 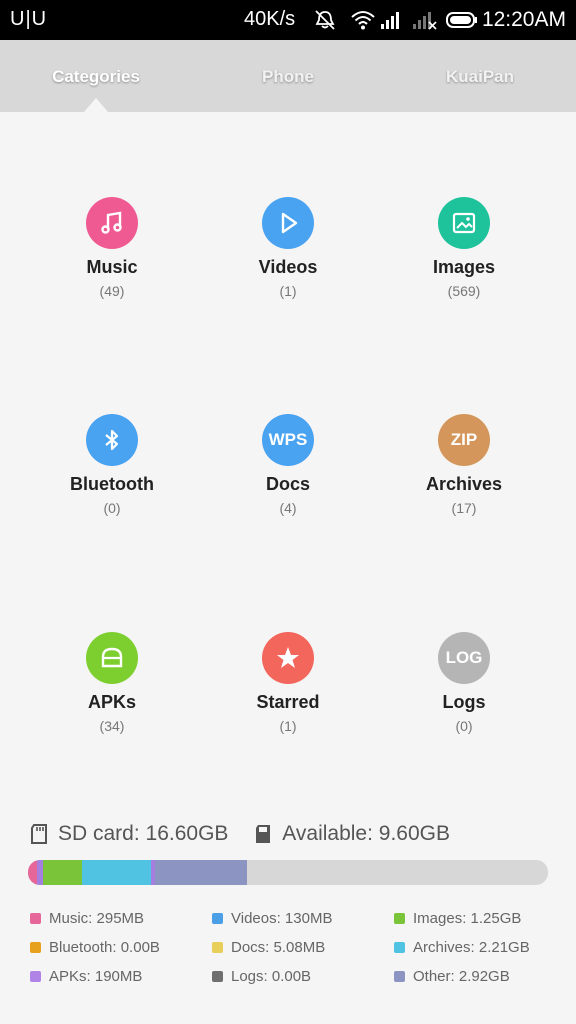 I want to click on category-count: (34), so click(x=112, y=726).